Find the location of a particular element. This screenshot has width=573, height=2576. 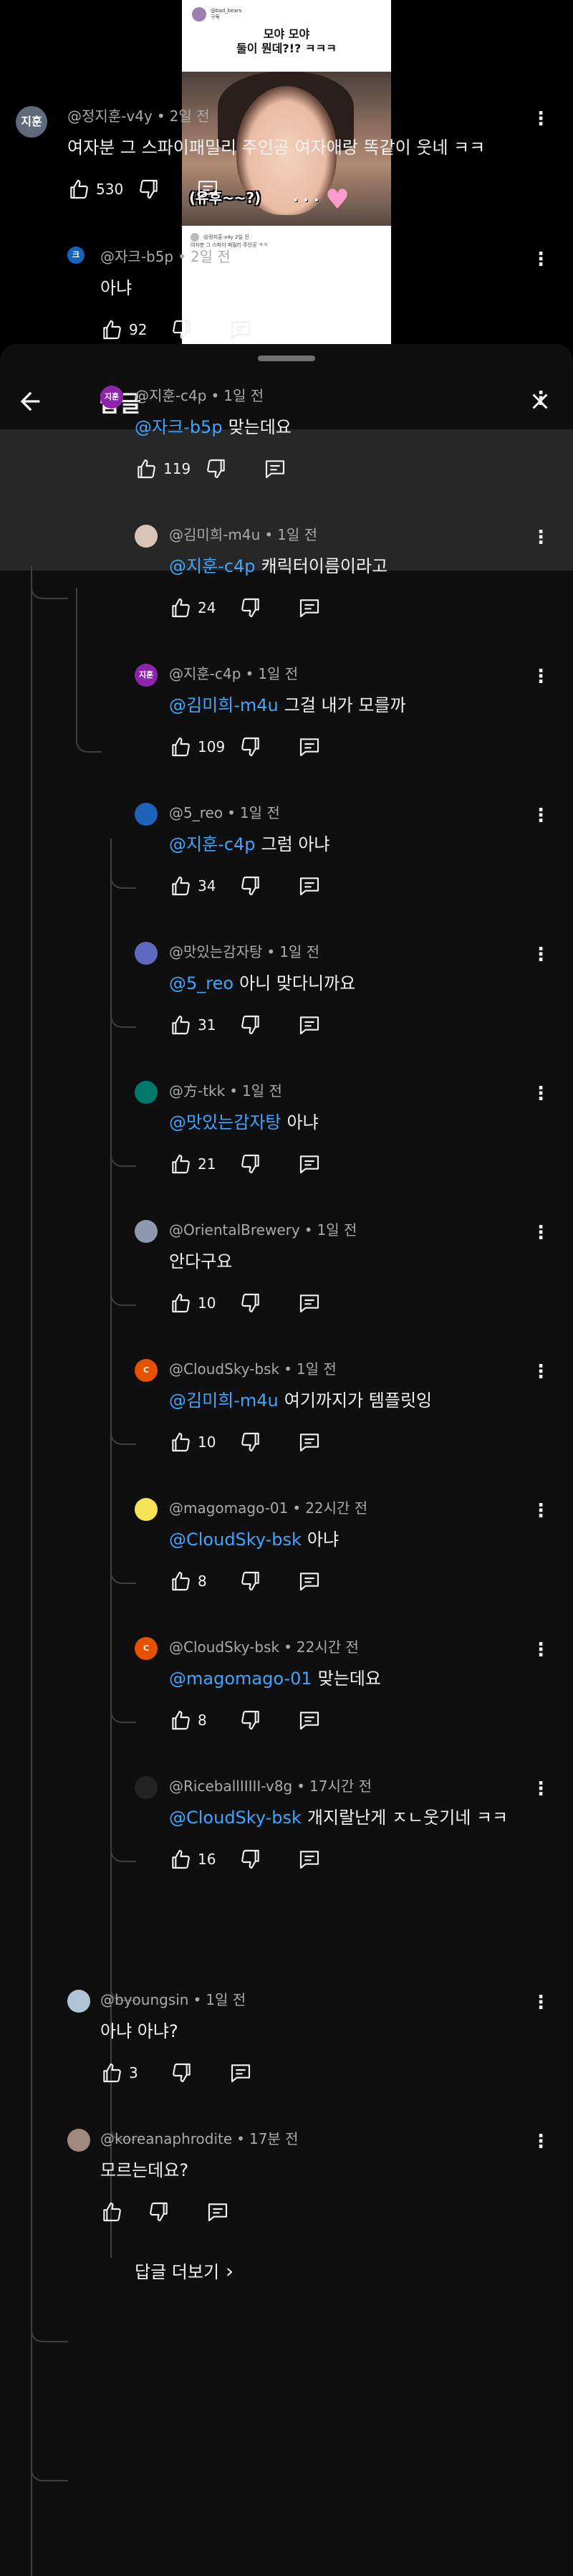

comment-author: @RiceballIIIII-v8g is located at coordinates (231, 1786).